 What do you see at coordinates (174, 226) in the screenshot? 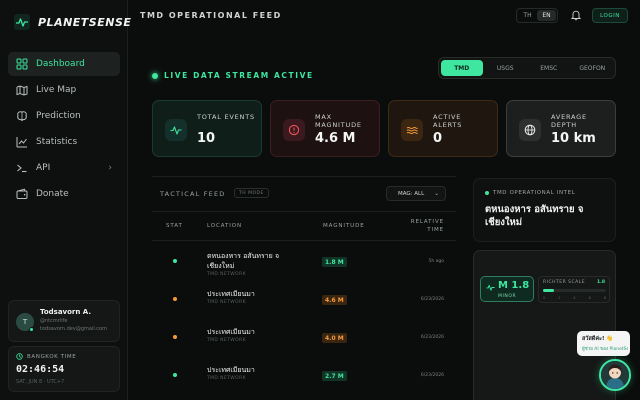
I see `column-header-stat: STAT` at bounding box center [174, 226].